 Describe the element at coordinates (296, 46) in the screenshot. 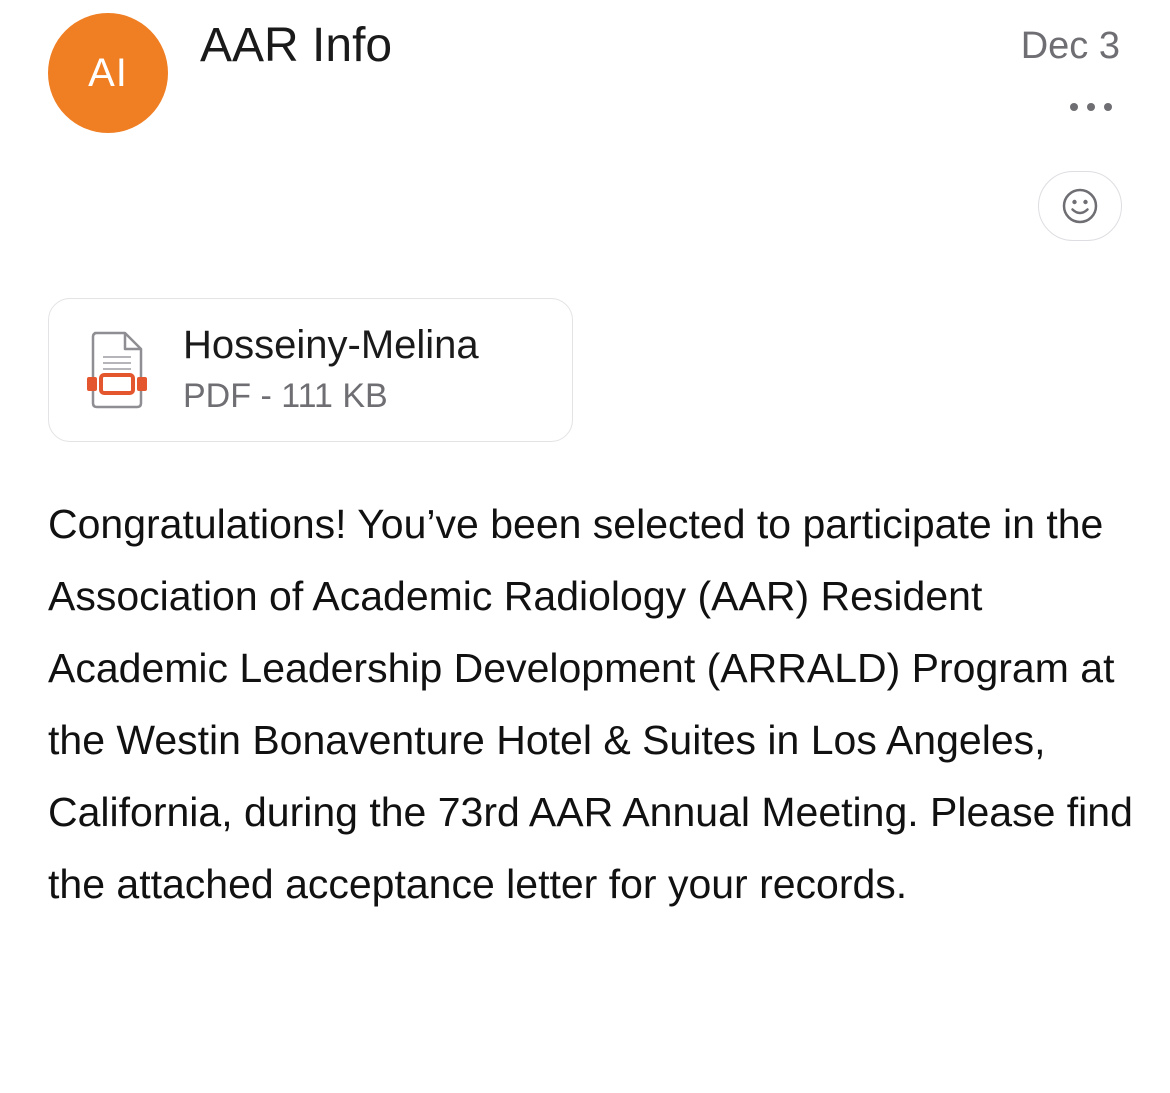

I see `sender-name: AAR Info` at that location.